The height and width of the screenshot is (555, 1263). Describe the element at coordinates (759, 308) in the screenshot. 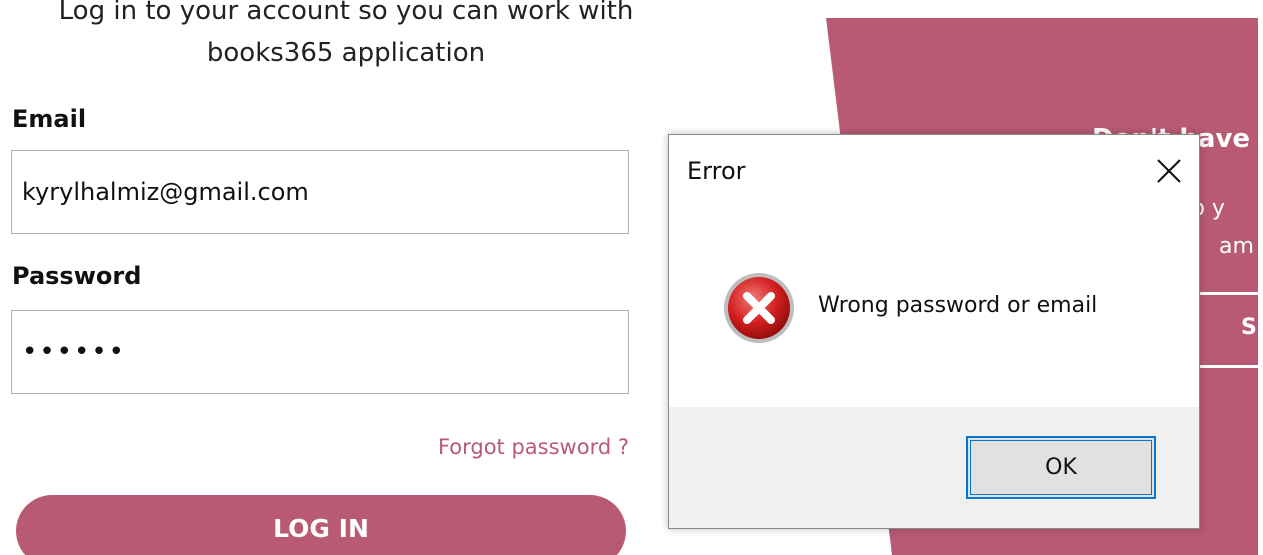

I see `error-icon` at that location.